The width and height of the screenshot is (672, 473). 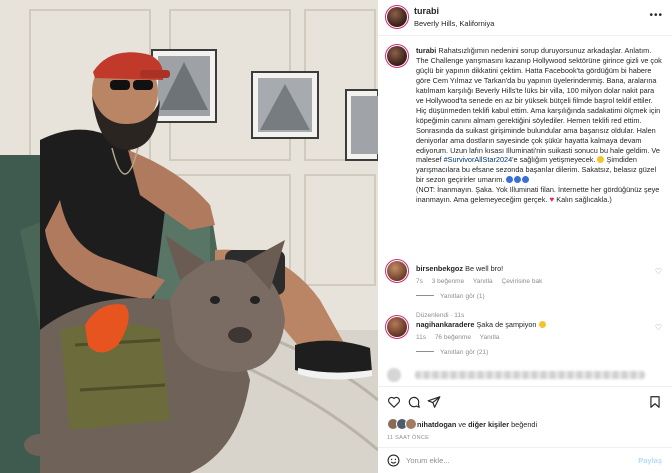 I want to click on liker-avatar, so click(x=411, y=424).